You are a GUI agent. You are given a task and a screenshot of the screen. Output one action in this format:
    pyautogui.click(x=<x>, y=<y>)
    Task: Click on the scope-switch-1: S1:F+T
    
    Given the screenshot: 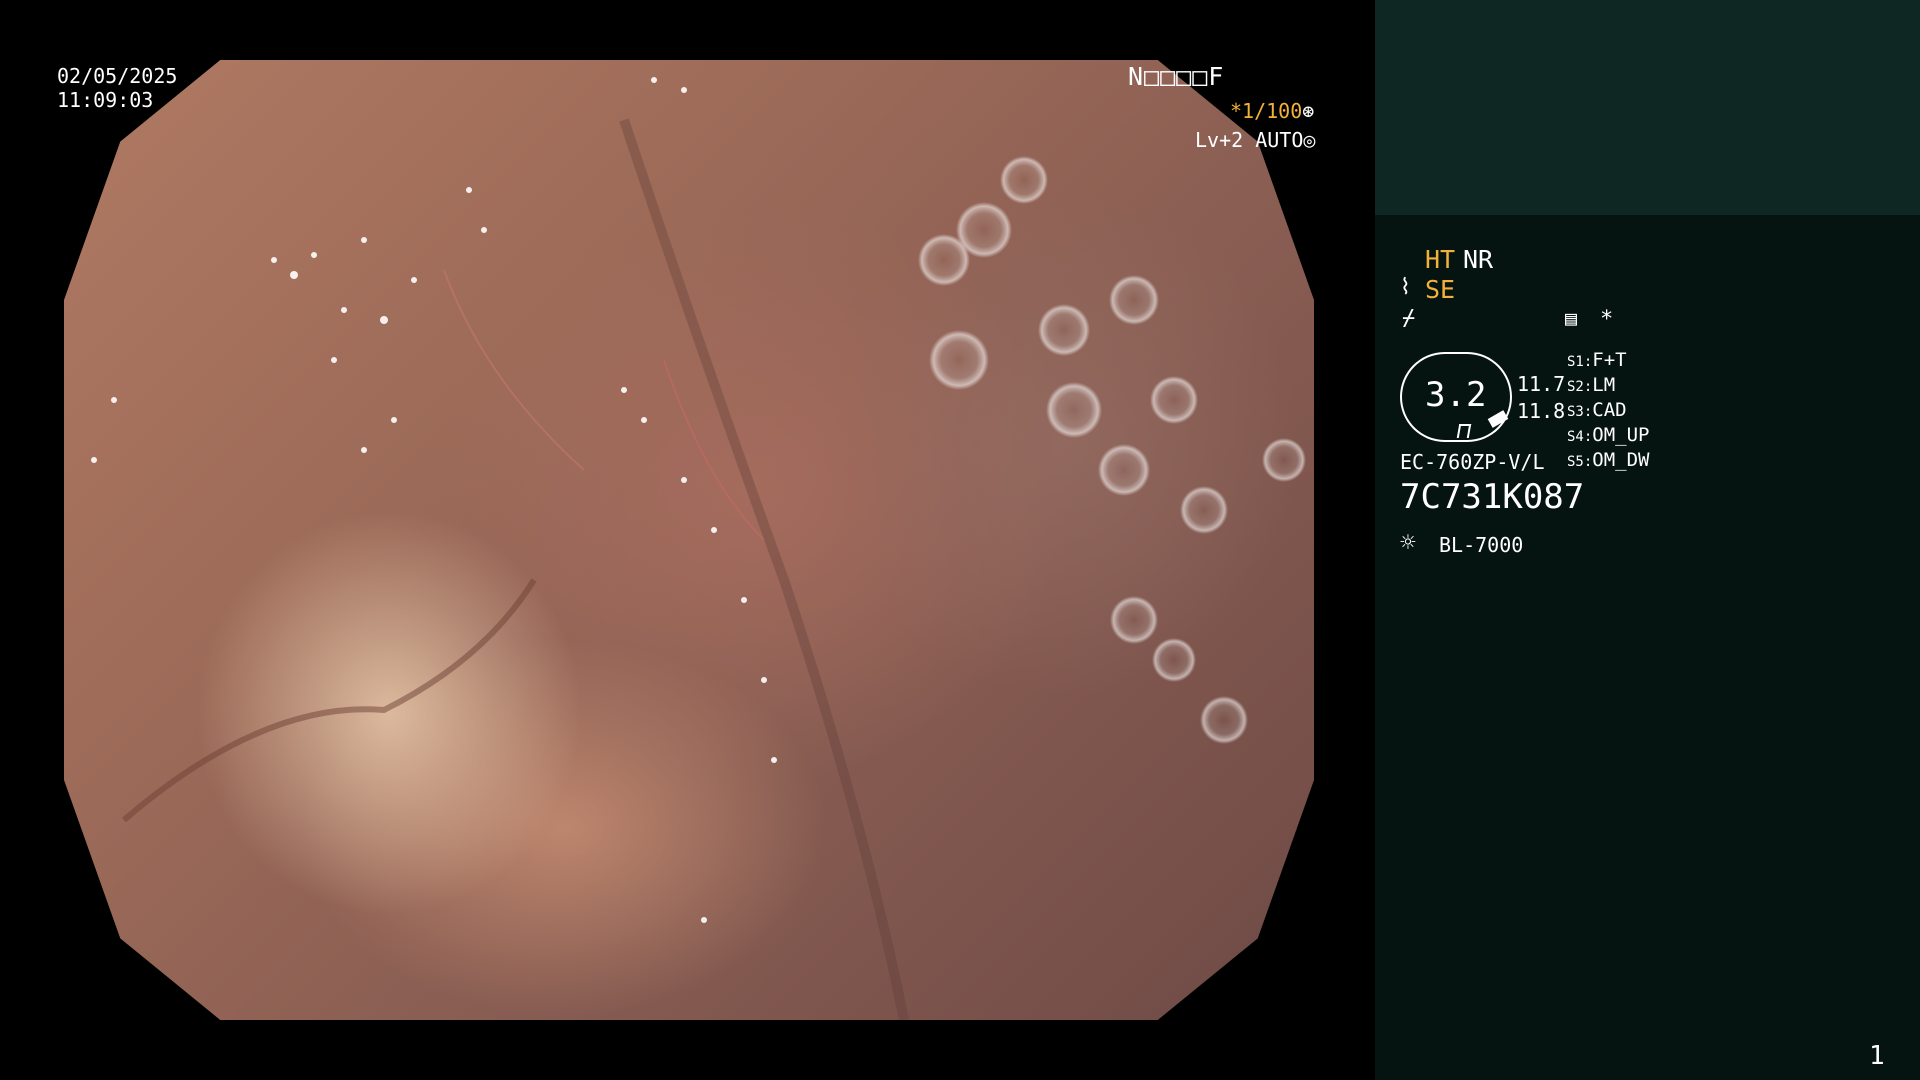 What is the action you would take?
    pyautogui.click(x=1597, y=360)
    